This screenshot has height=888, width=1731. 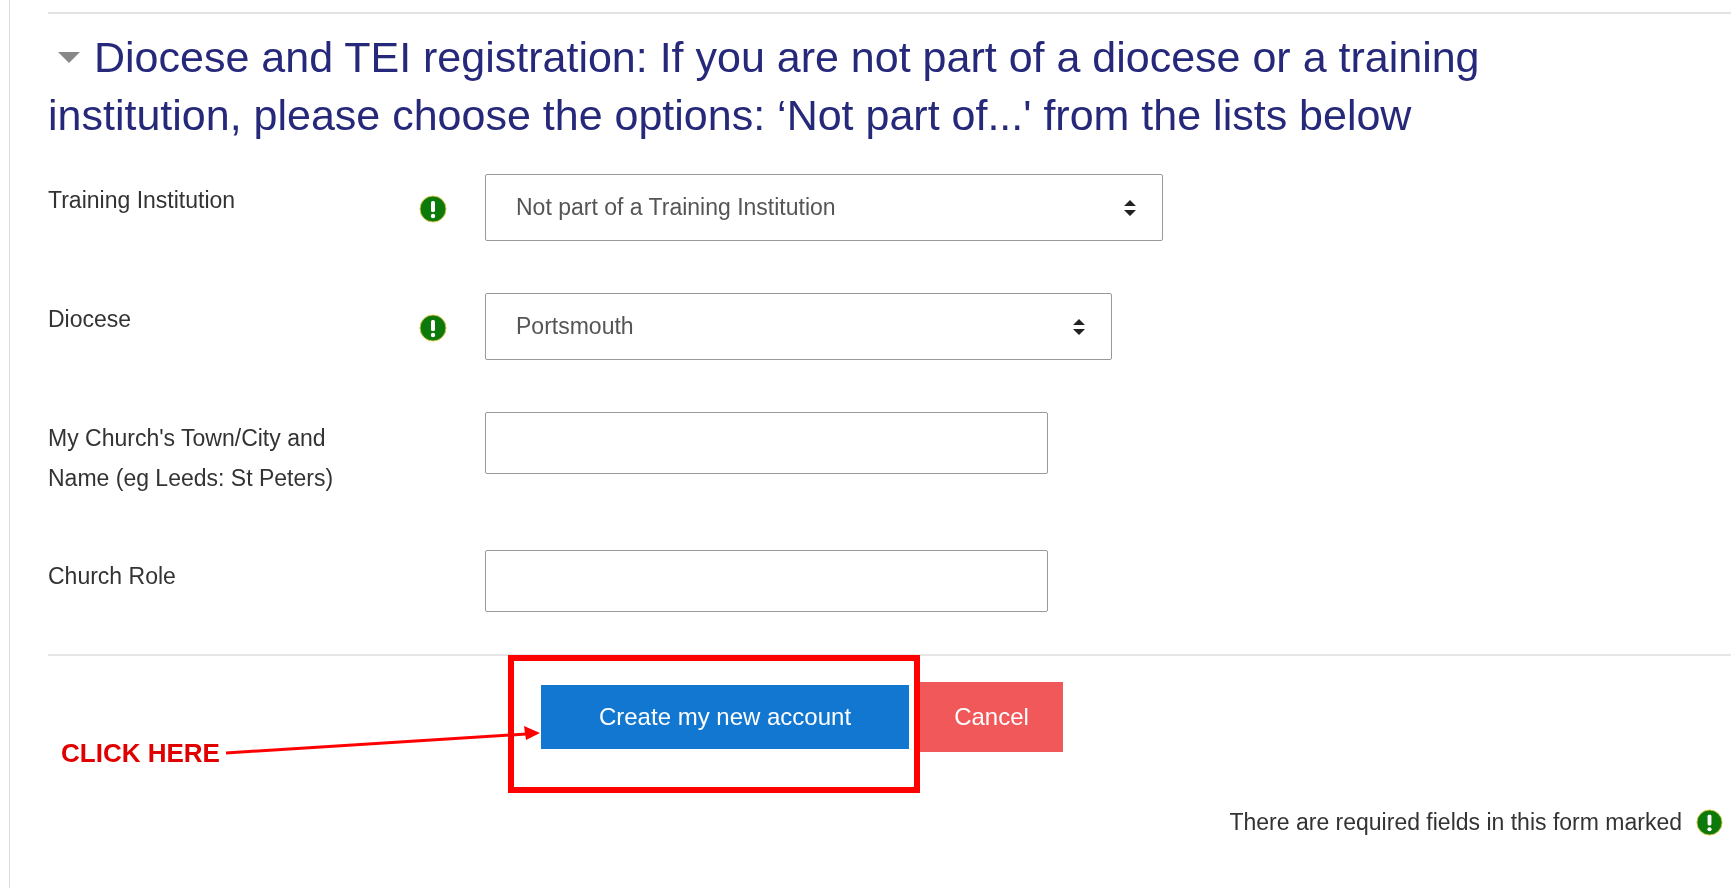 What do you see at coordinates (142, 200) in the screenshot?
I see `field-label: Training Institution` at bounding box center [142, 200].